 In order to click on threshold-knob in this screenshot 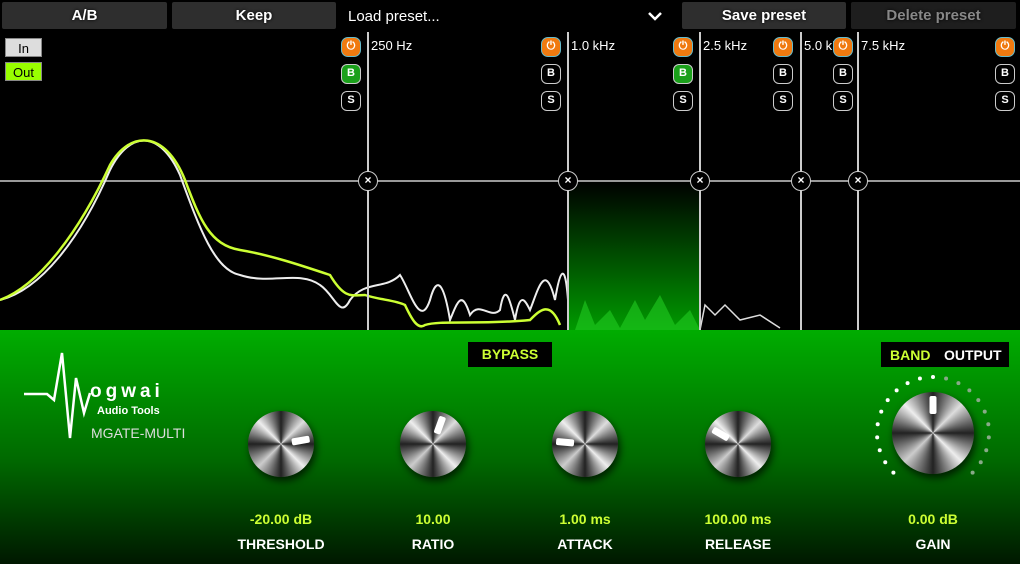, I will do `click(281, 444)`.